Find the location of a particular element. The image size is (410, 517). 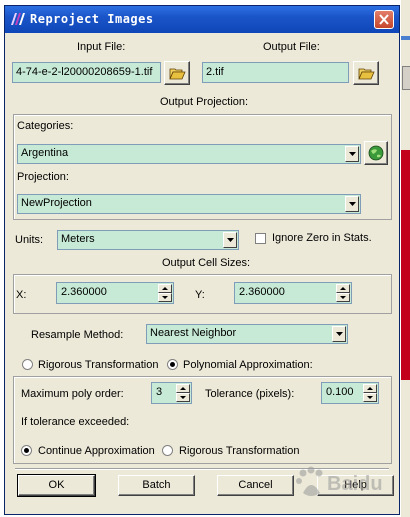

units-dropdown: Meters is located at coordinates (148, 240).